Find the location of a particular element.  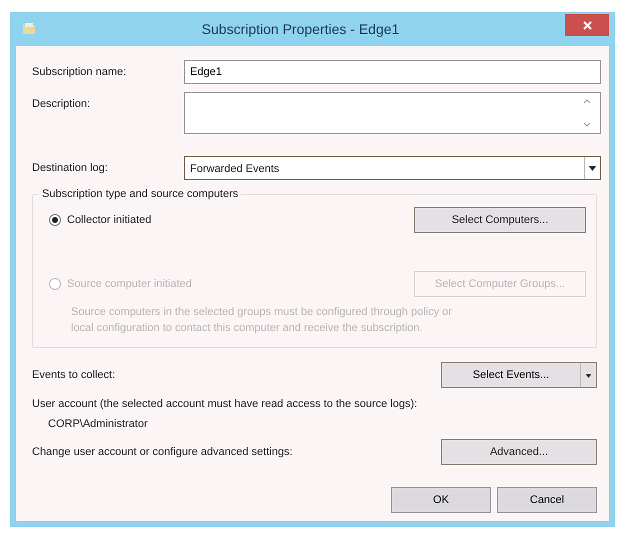

radio-button is located at coordinates (55, 220).